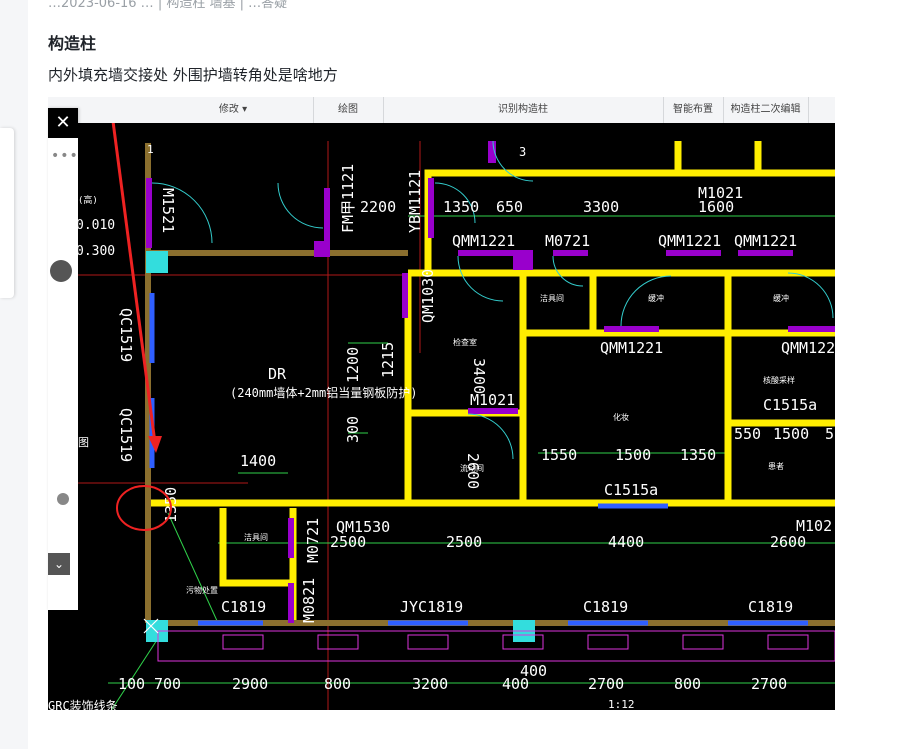  I want to click on room-huanchong: 缓冲, so click(656, 298).